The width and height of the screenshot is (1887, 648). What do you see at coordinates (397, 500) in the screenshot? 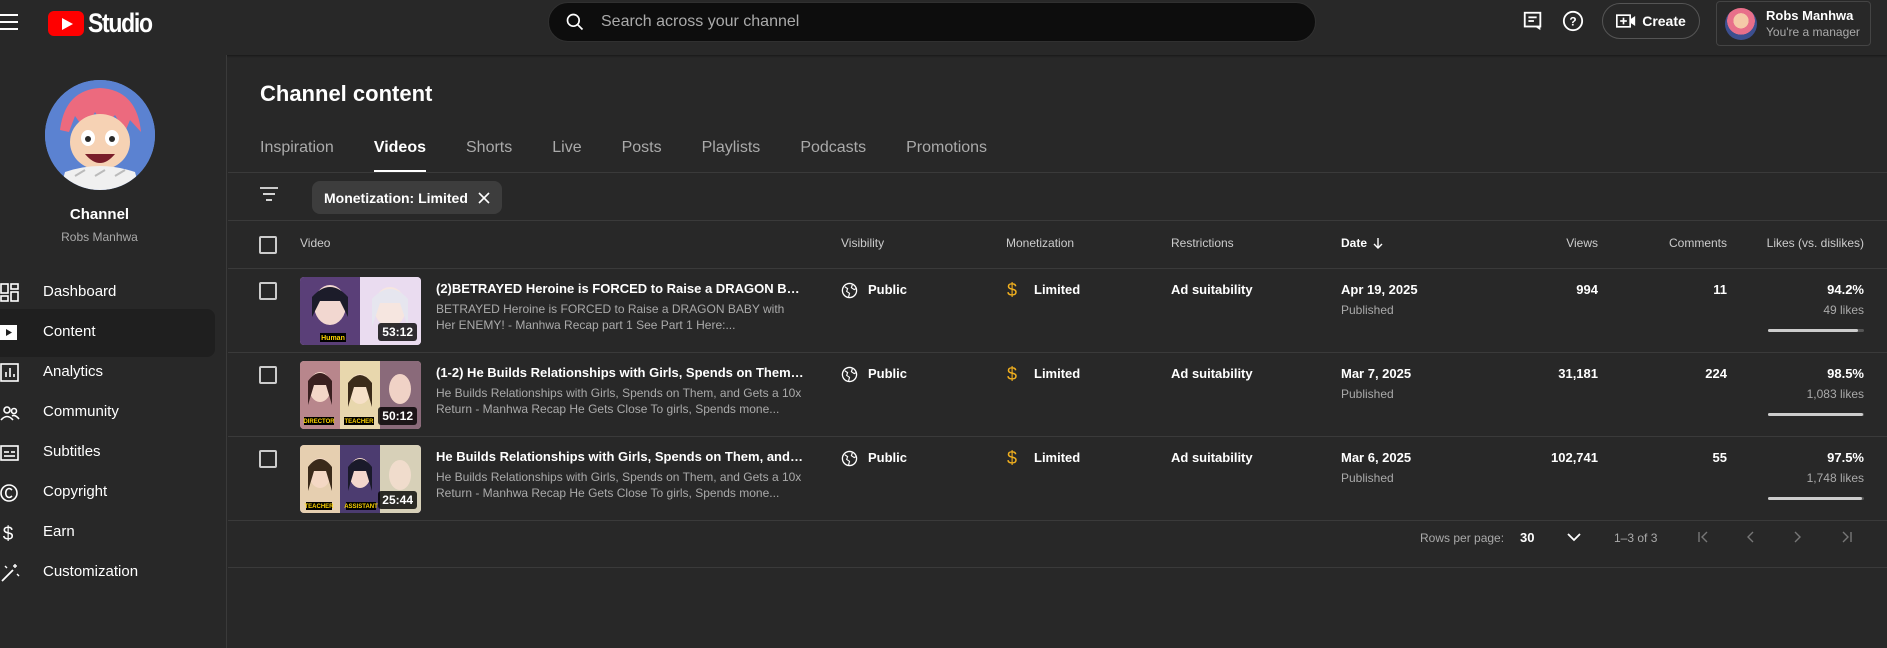
I see `video-duration: 25:44` at bounding box center [397, 500].